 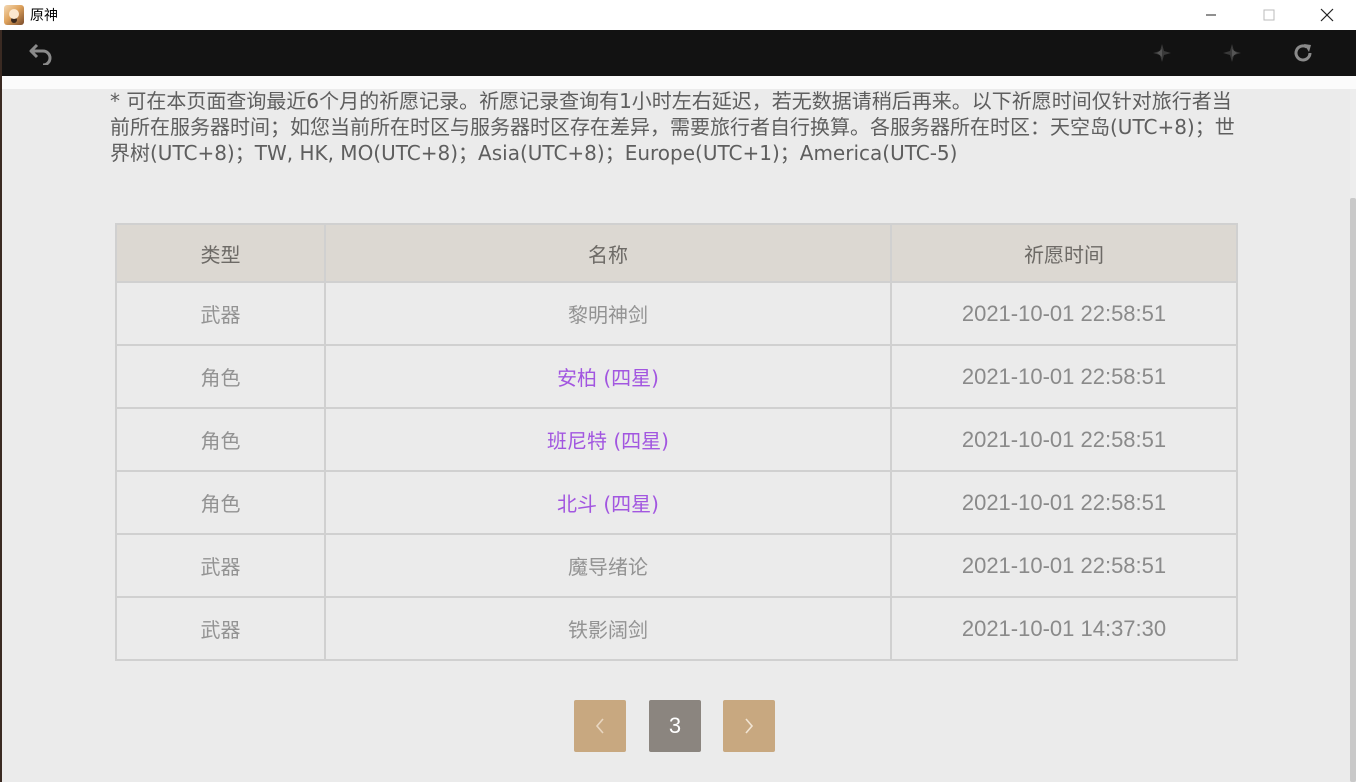 I want to click on next-page-button, so click(x=749, y=726).